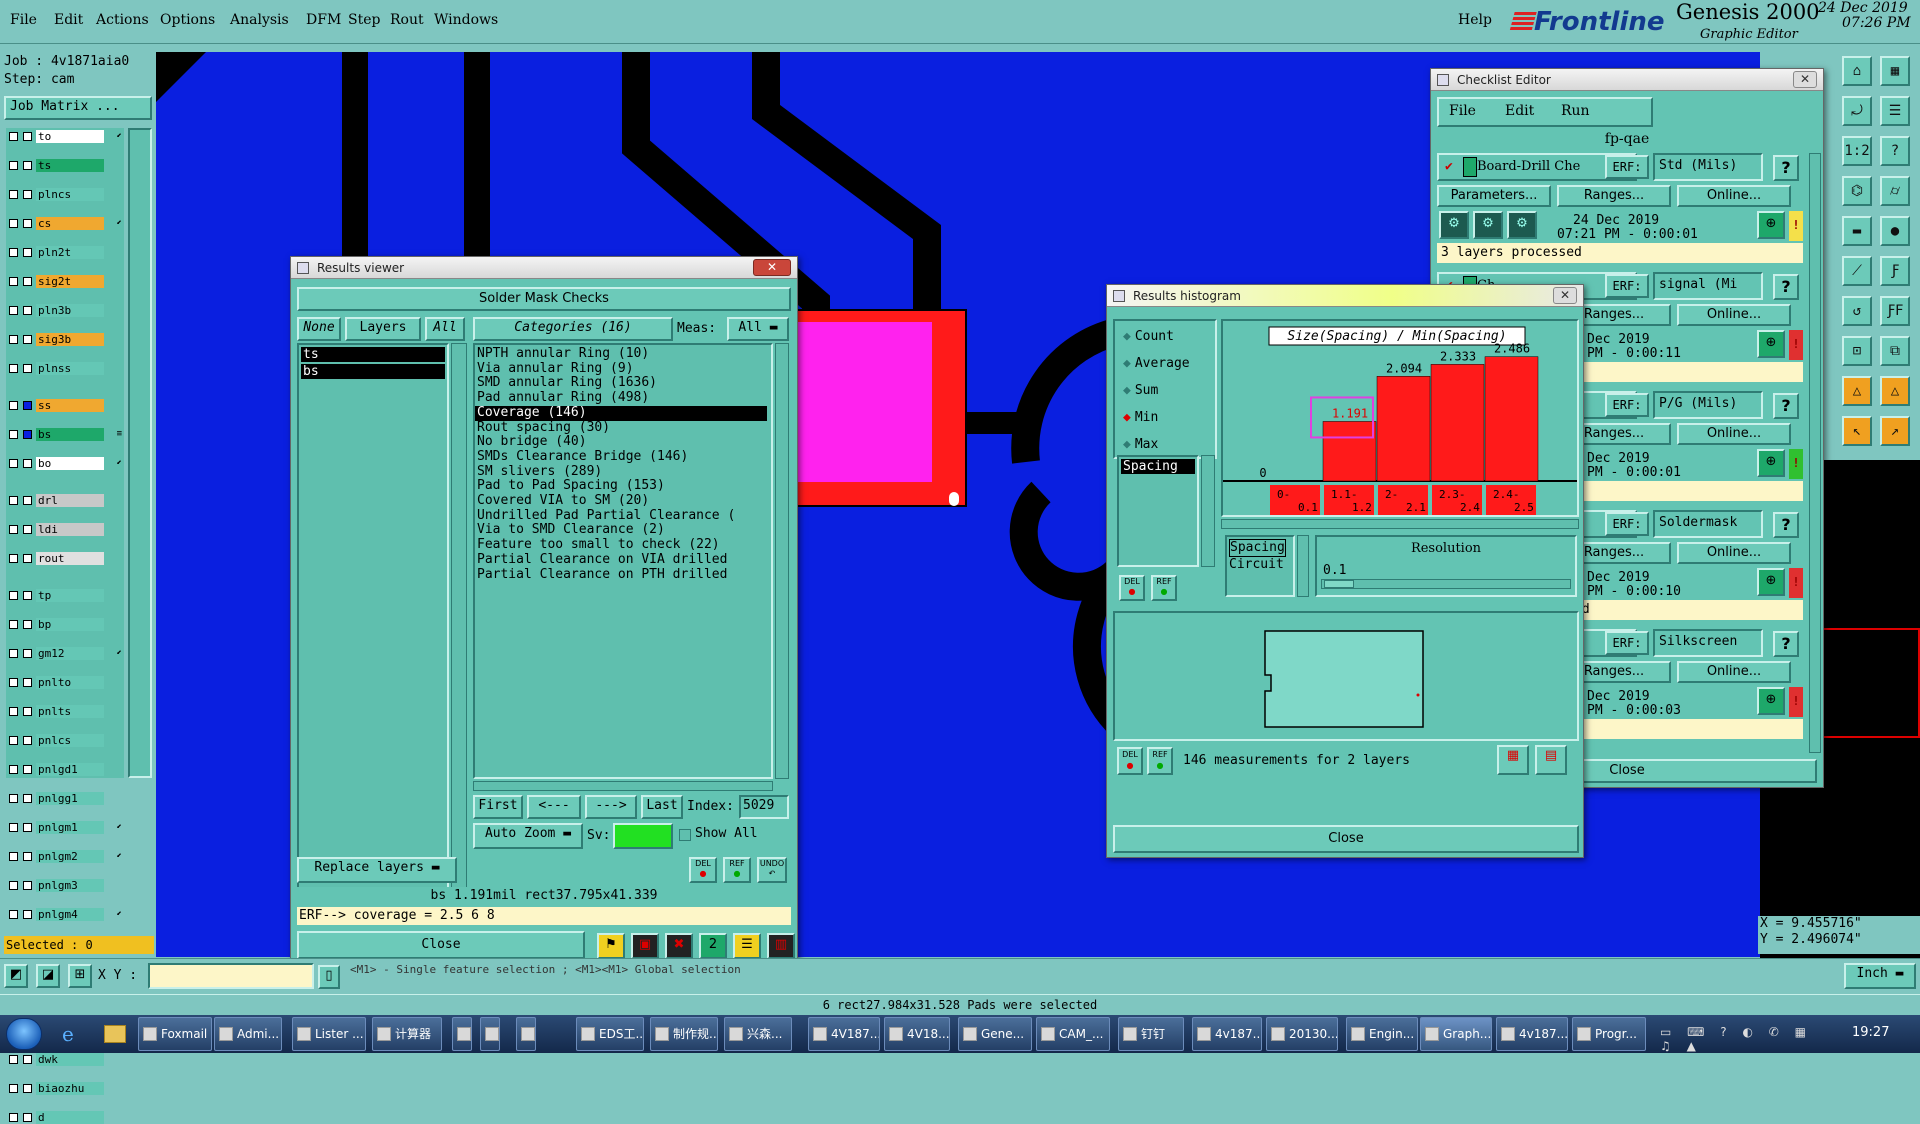  Describe the element at coordinates (1708, 167) in the screenshot. I see `erf-value: Std (Mils)` at that location.